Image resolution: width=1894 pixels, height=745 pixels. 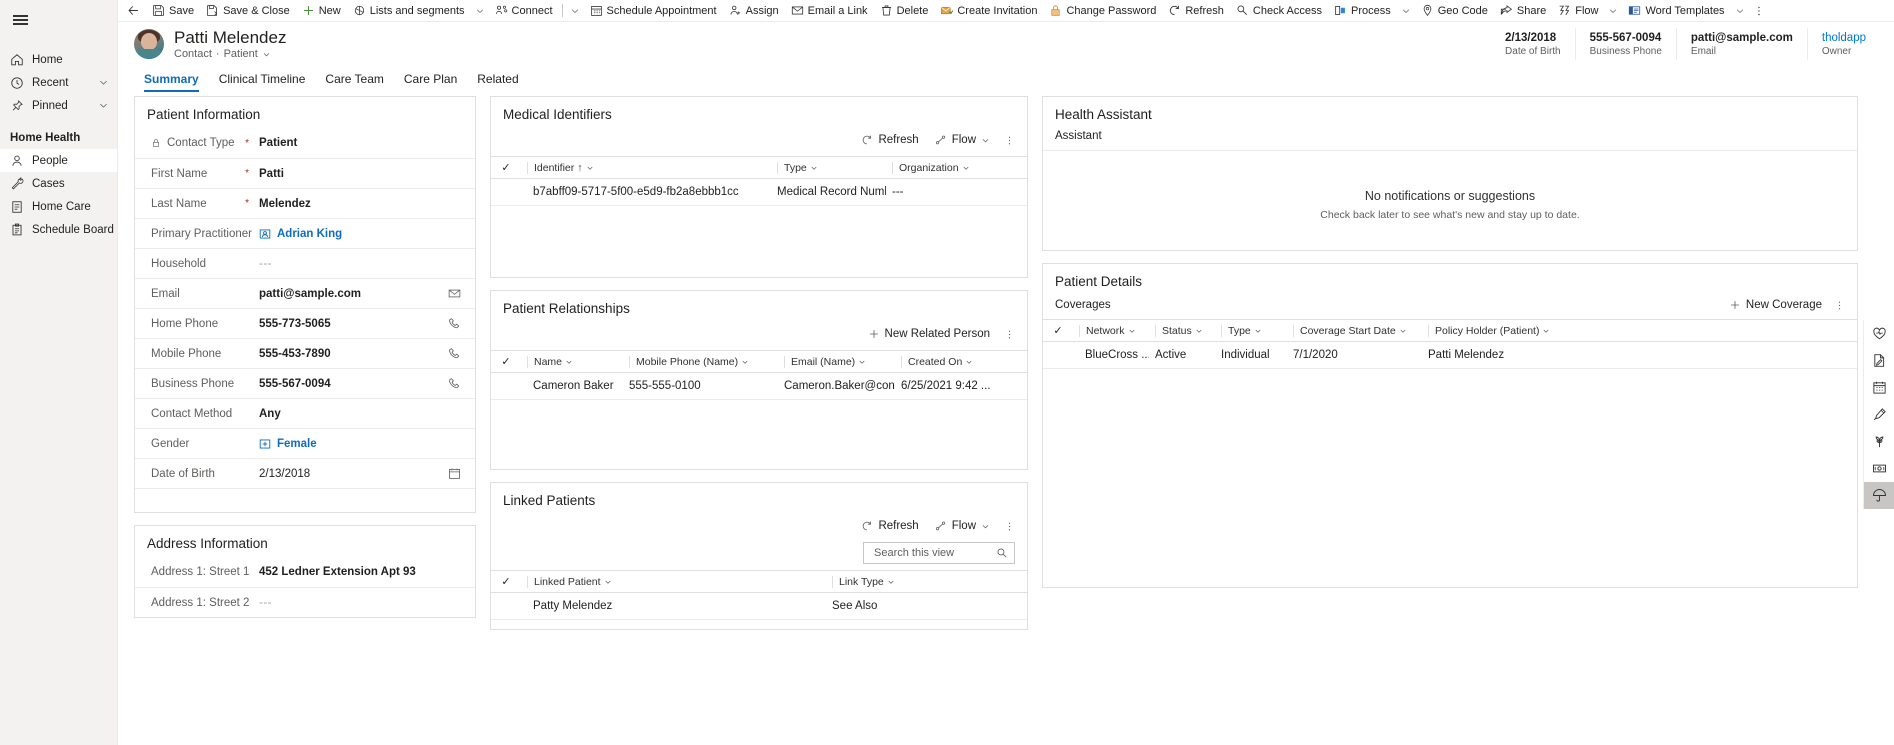 I want to click on field-value: Any, so click(x=352, y=414).